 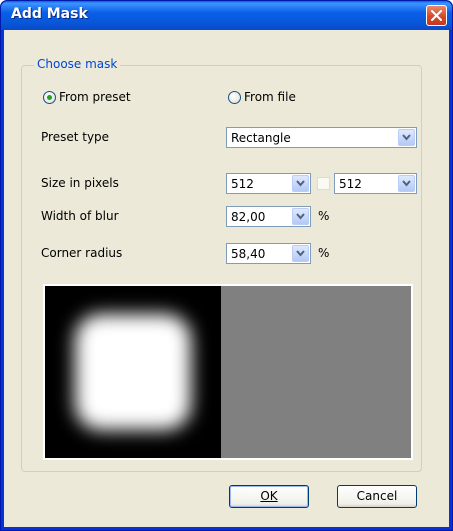 I want to click on from-preset-label: From preset, so click(x=95, y=97).